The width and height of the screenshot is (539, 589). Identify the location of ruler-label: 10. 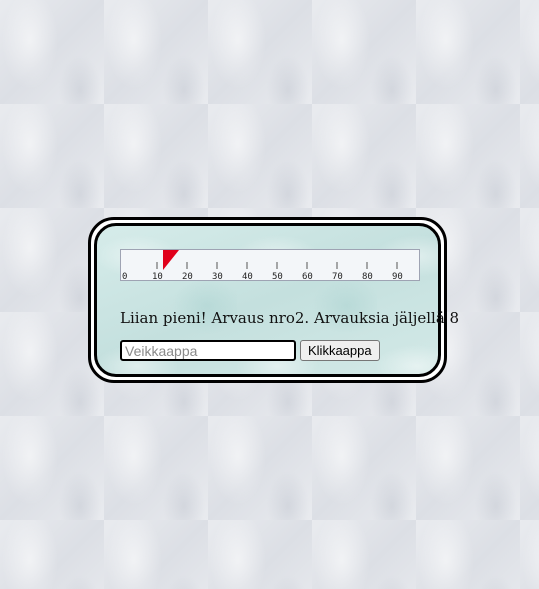
(157, 276).